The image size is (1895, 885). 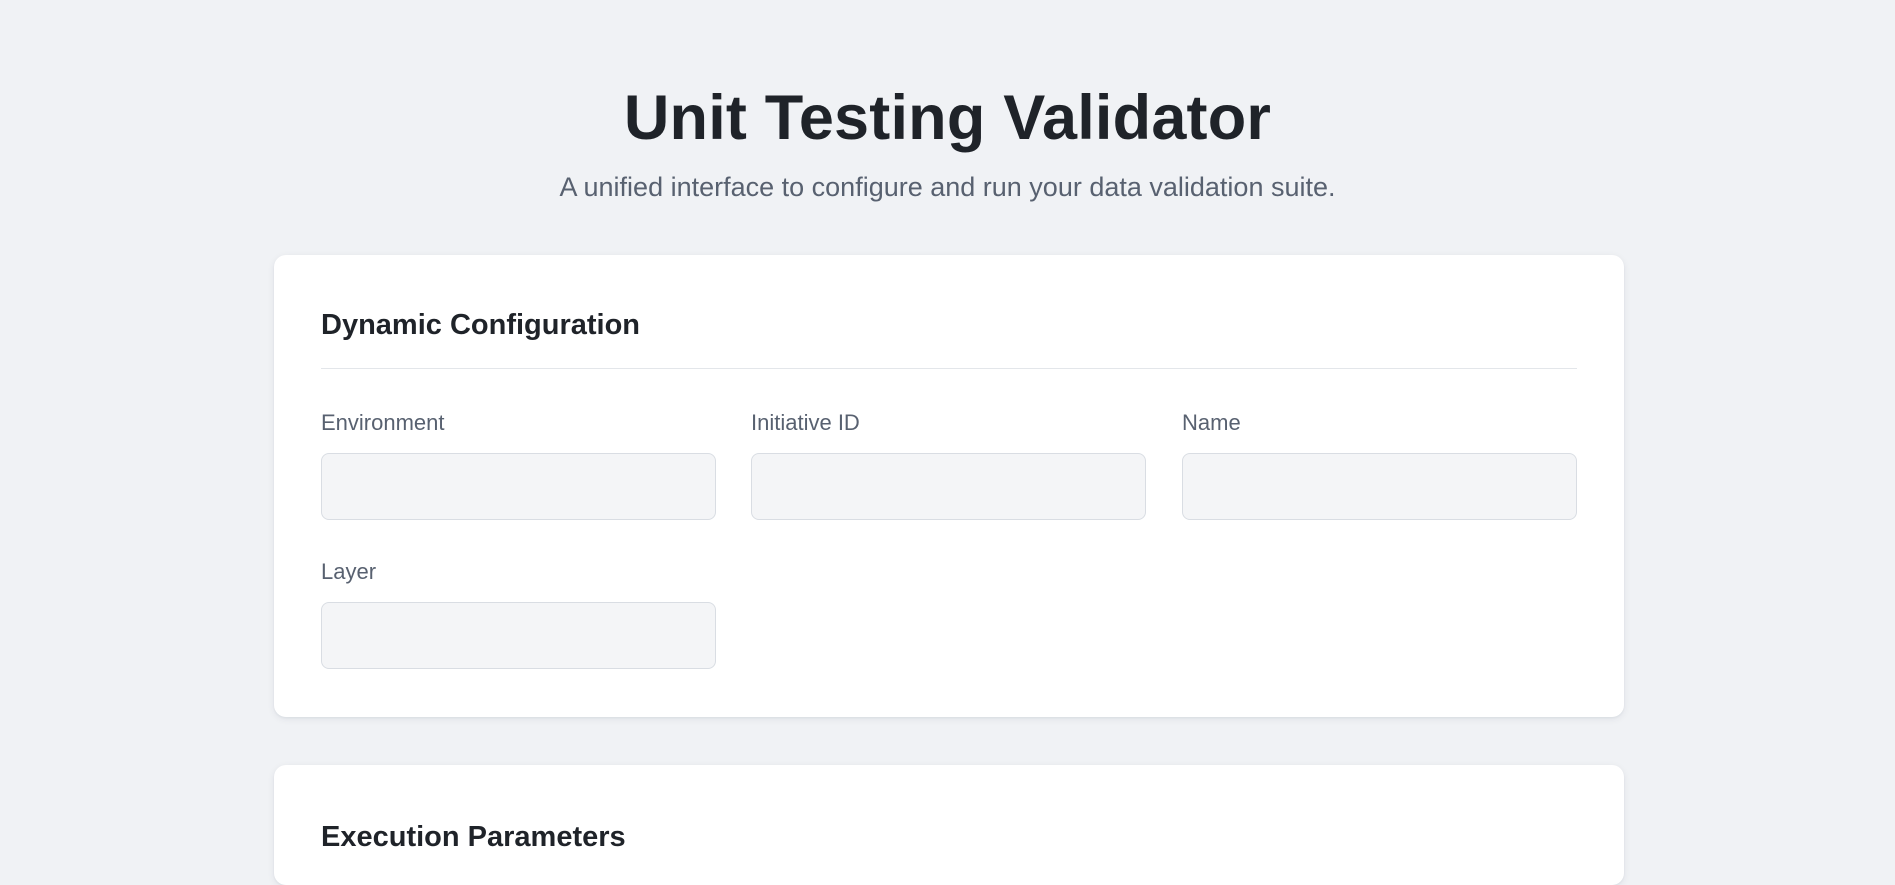 I want to click on initiative-id-field-group: Initiative ID, so click(x=948, y=464).